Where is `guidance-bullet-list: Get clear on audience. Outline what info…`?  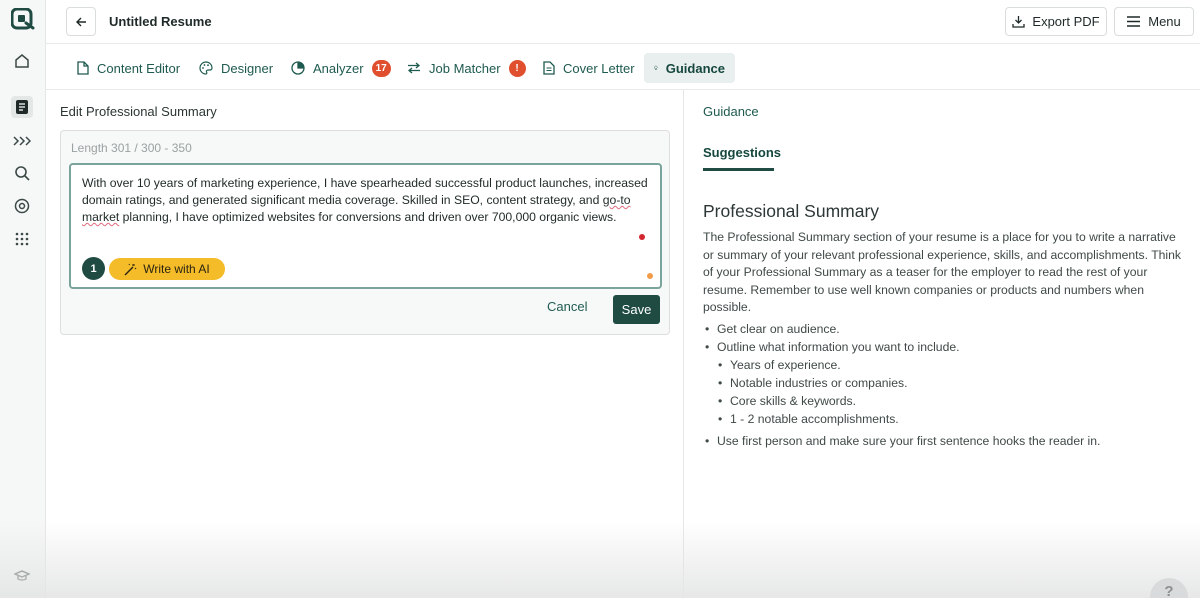 guidance-bullet-list: Get clear on audience. Outline what info… is located at coordinates (943, 385).